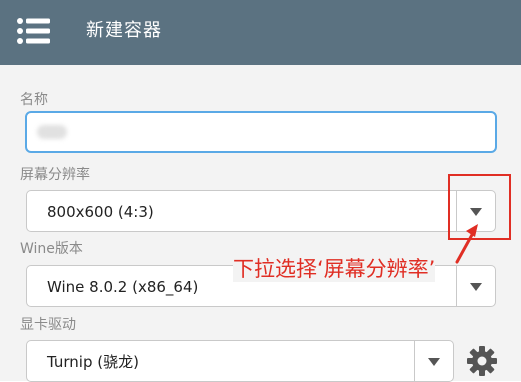  What do you see at coordinates (261, 132) in the screenshot?
I see `name-input` at bounding box center [261, 132].